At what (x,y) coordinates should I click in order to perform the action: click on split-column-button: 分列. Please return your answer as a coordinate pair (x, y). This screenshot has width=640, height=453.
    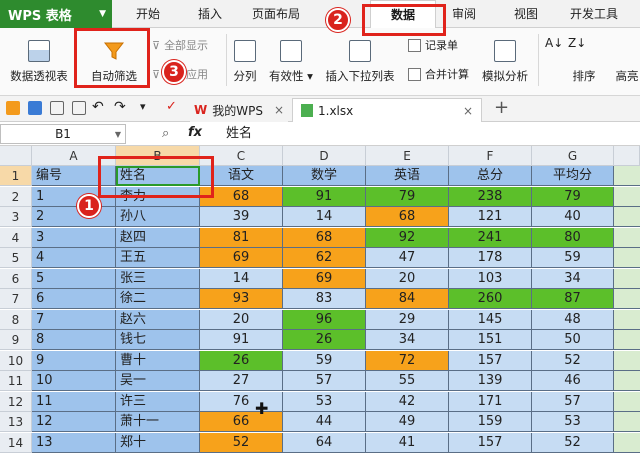
    Looking at the image, I should click on (245, 58).